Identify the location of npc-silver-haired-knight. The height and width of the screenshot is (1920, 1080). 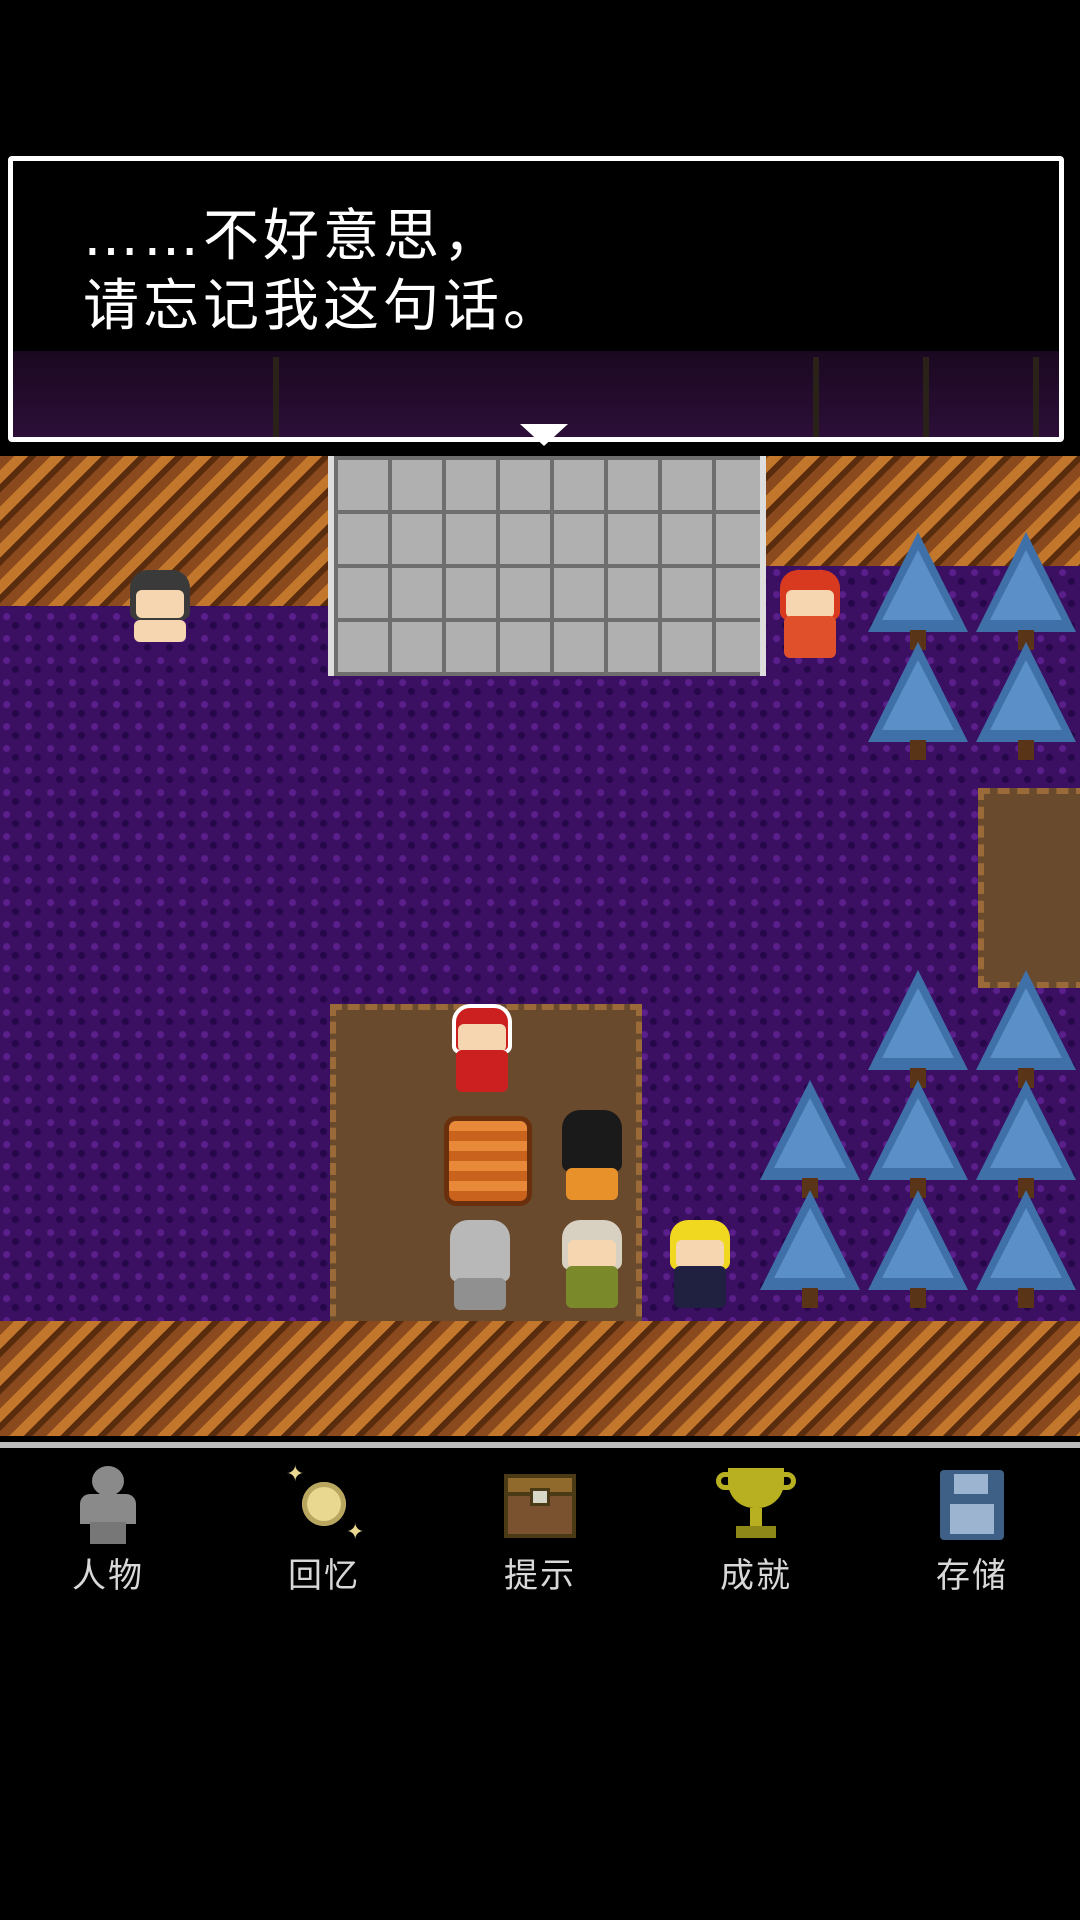
(480, 1266).